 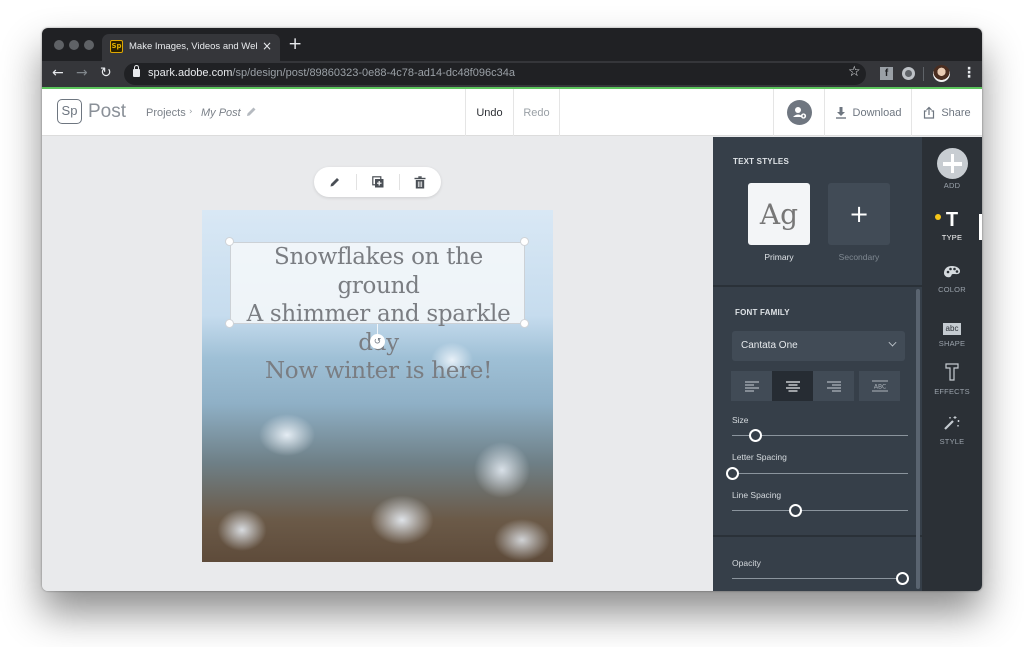 What do you see at coordinates (820, 578) in the screenshot?
I see `opacity-slider` at bounding box center [820, 578].